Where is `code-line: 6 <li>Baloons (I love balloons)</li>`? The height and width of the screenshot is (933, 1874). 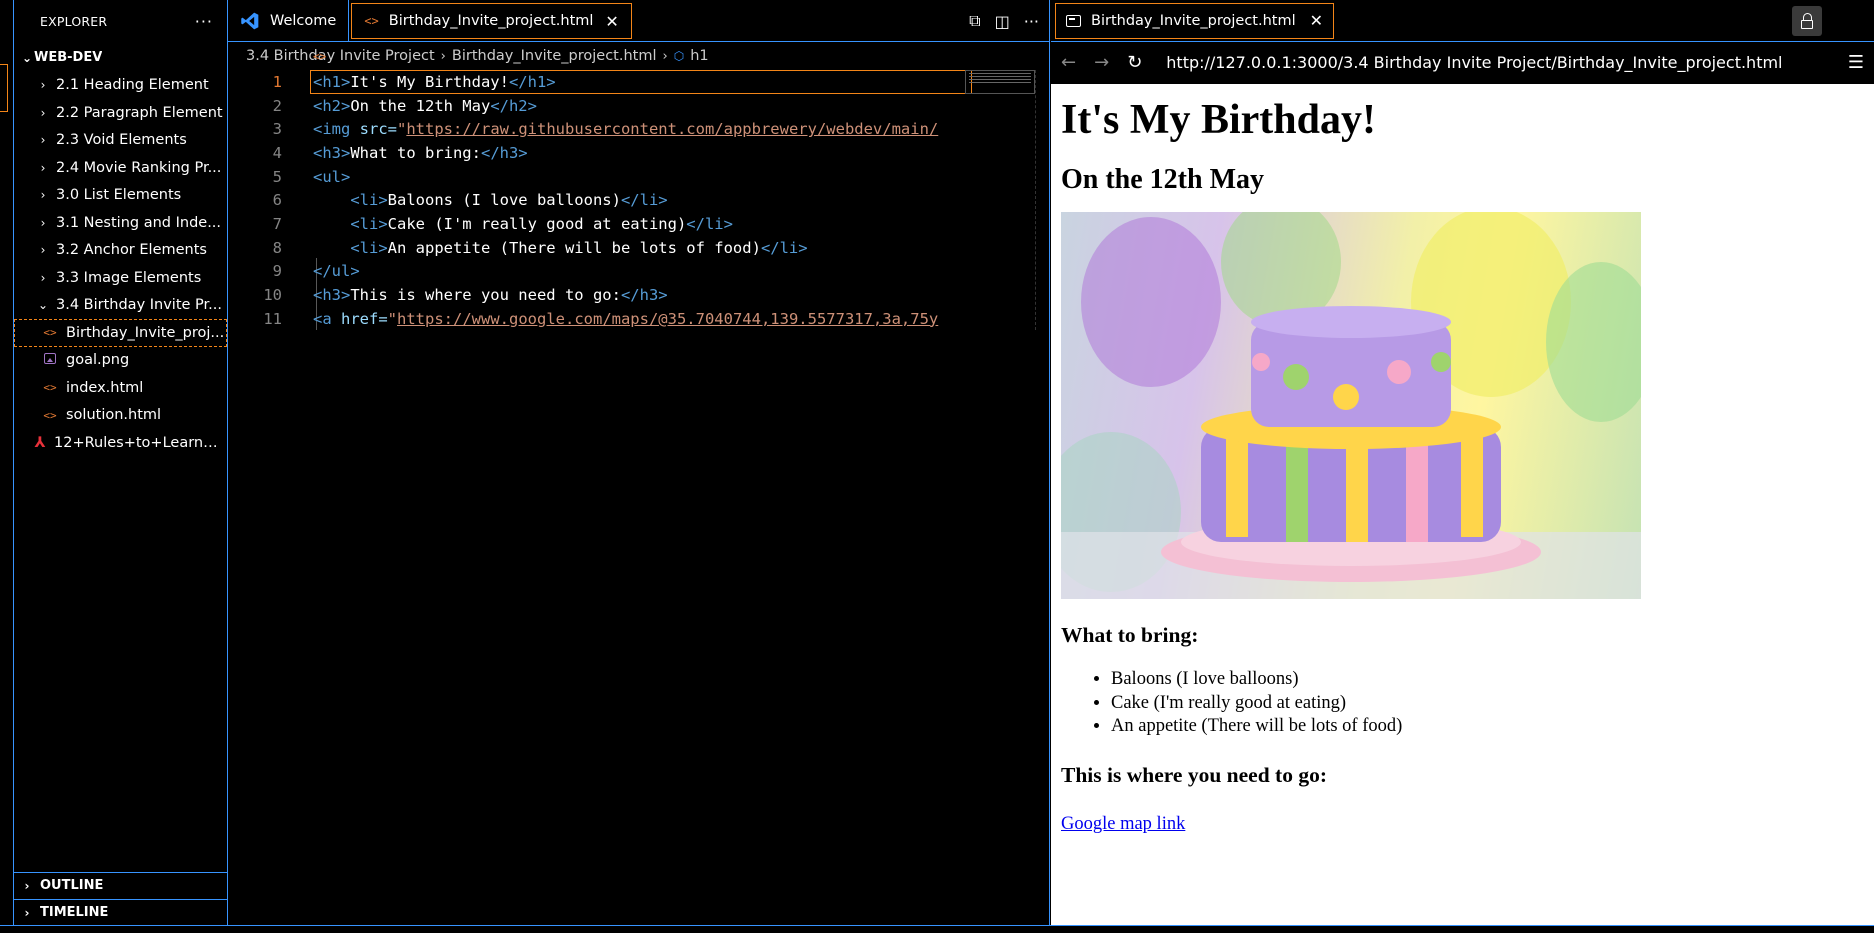
code-line: 6 <li>Baloons (I love balloons)</li> is located at coordinates (638, 200).